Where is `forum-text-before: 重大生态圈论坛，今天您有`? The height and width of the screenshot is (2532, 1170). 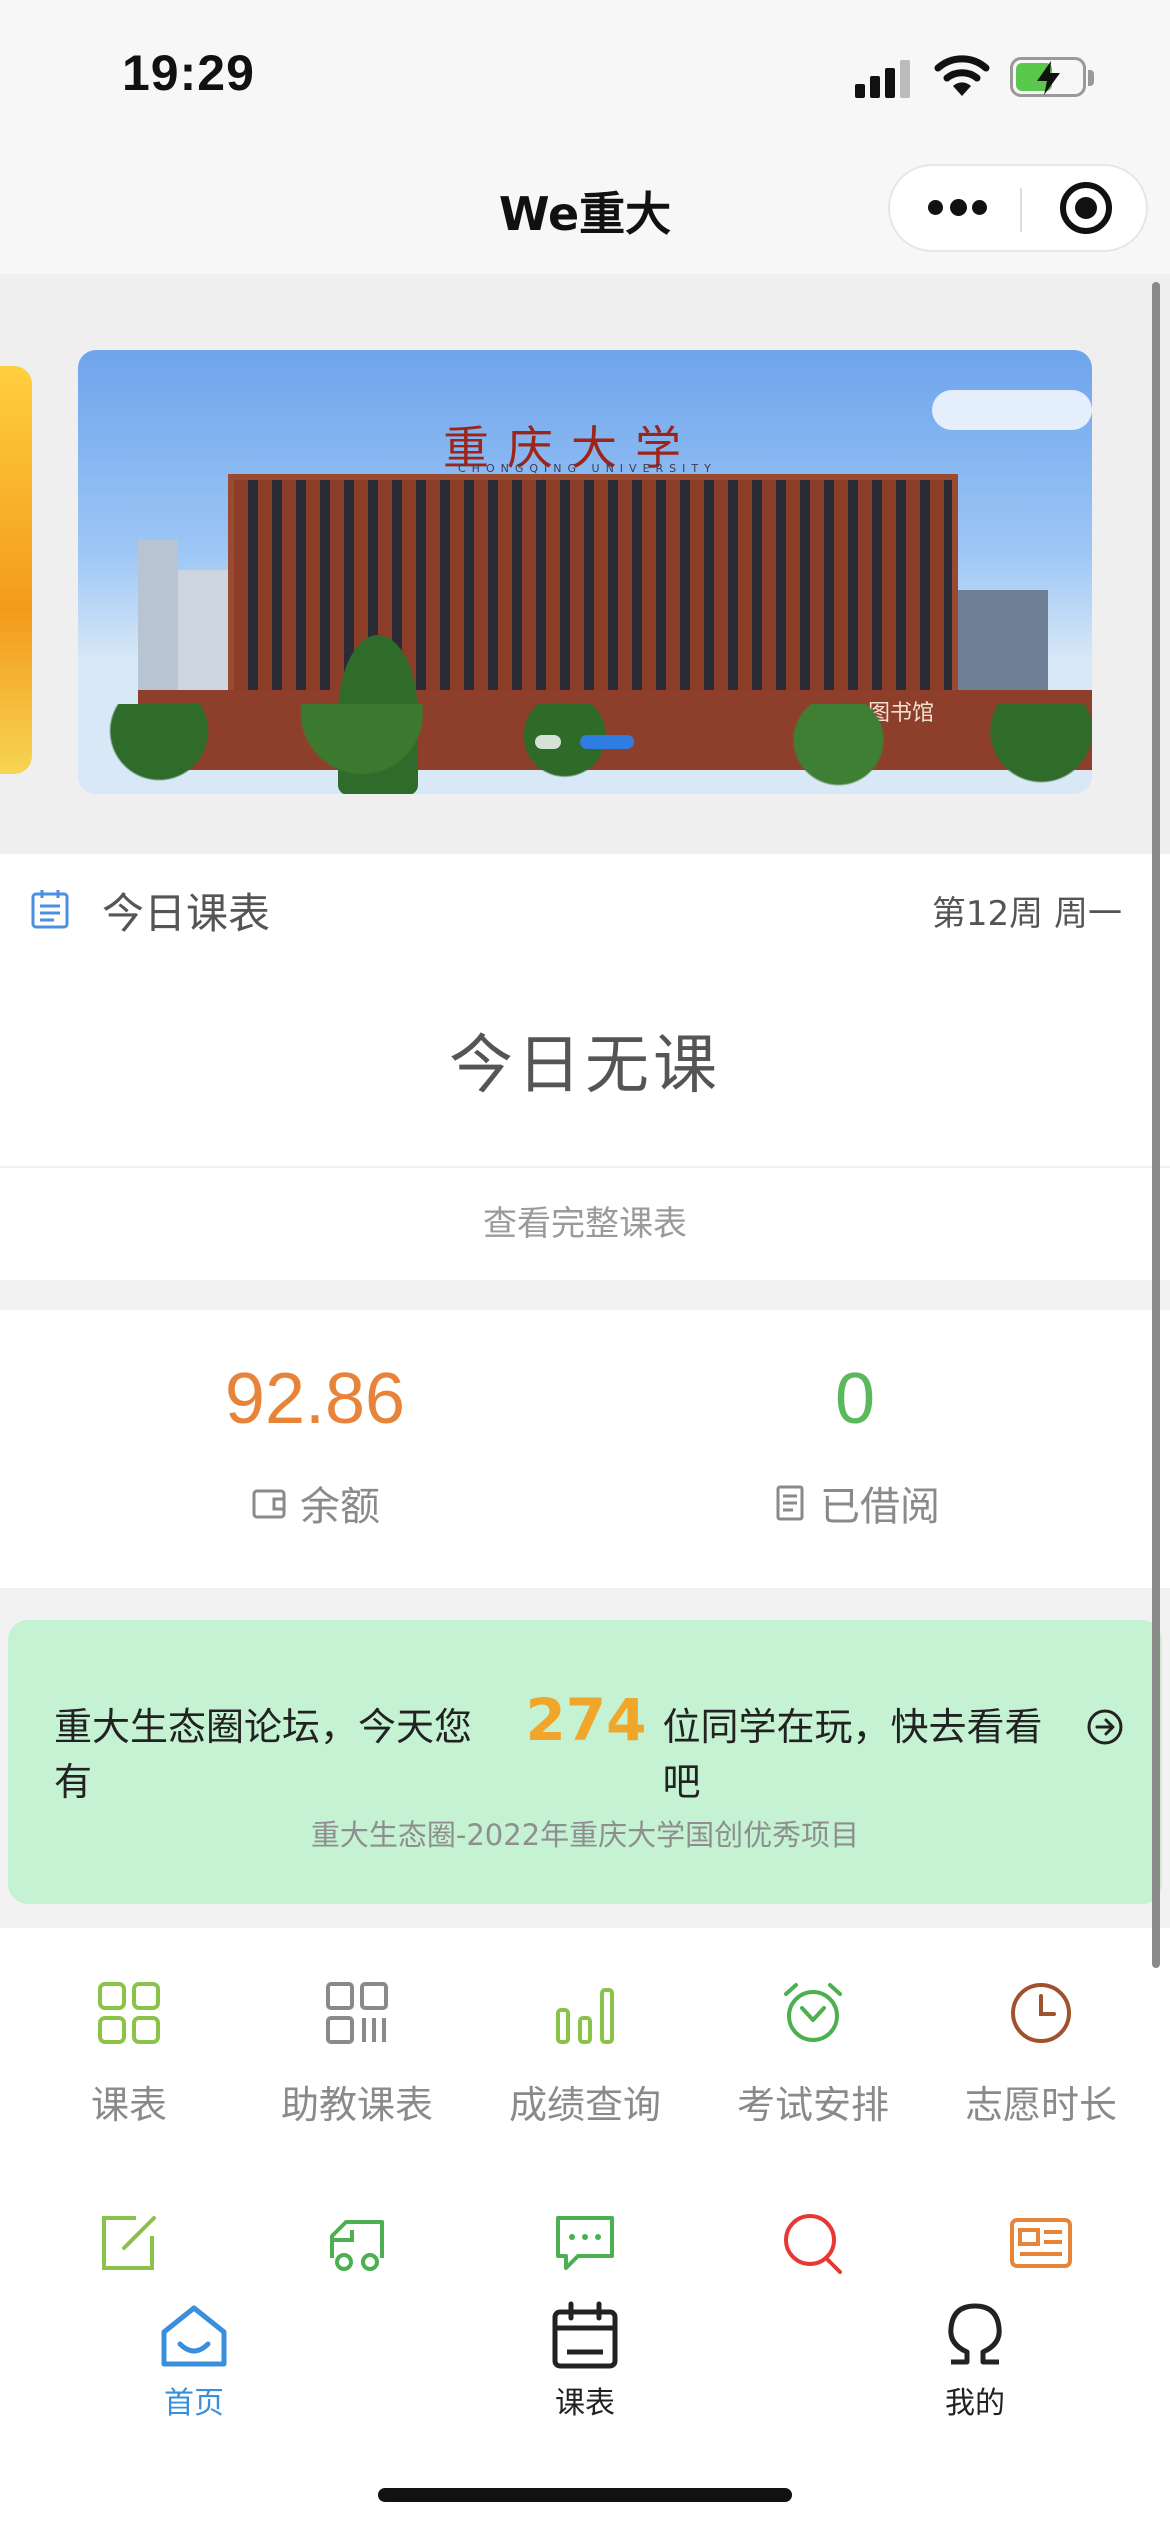 forum-text-before: 重大生态圈论坛，今天您有 is located at coordinates (263, 1754).